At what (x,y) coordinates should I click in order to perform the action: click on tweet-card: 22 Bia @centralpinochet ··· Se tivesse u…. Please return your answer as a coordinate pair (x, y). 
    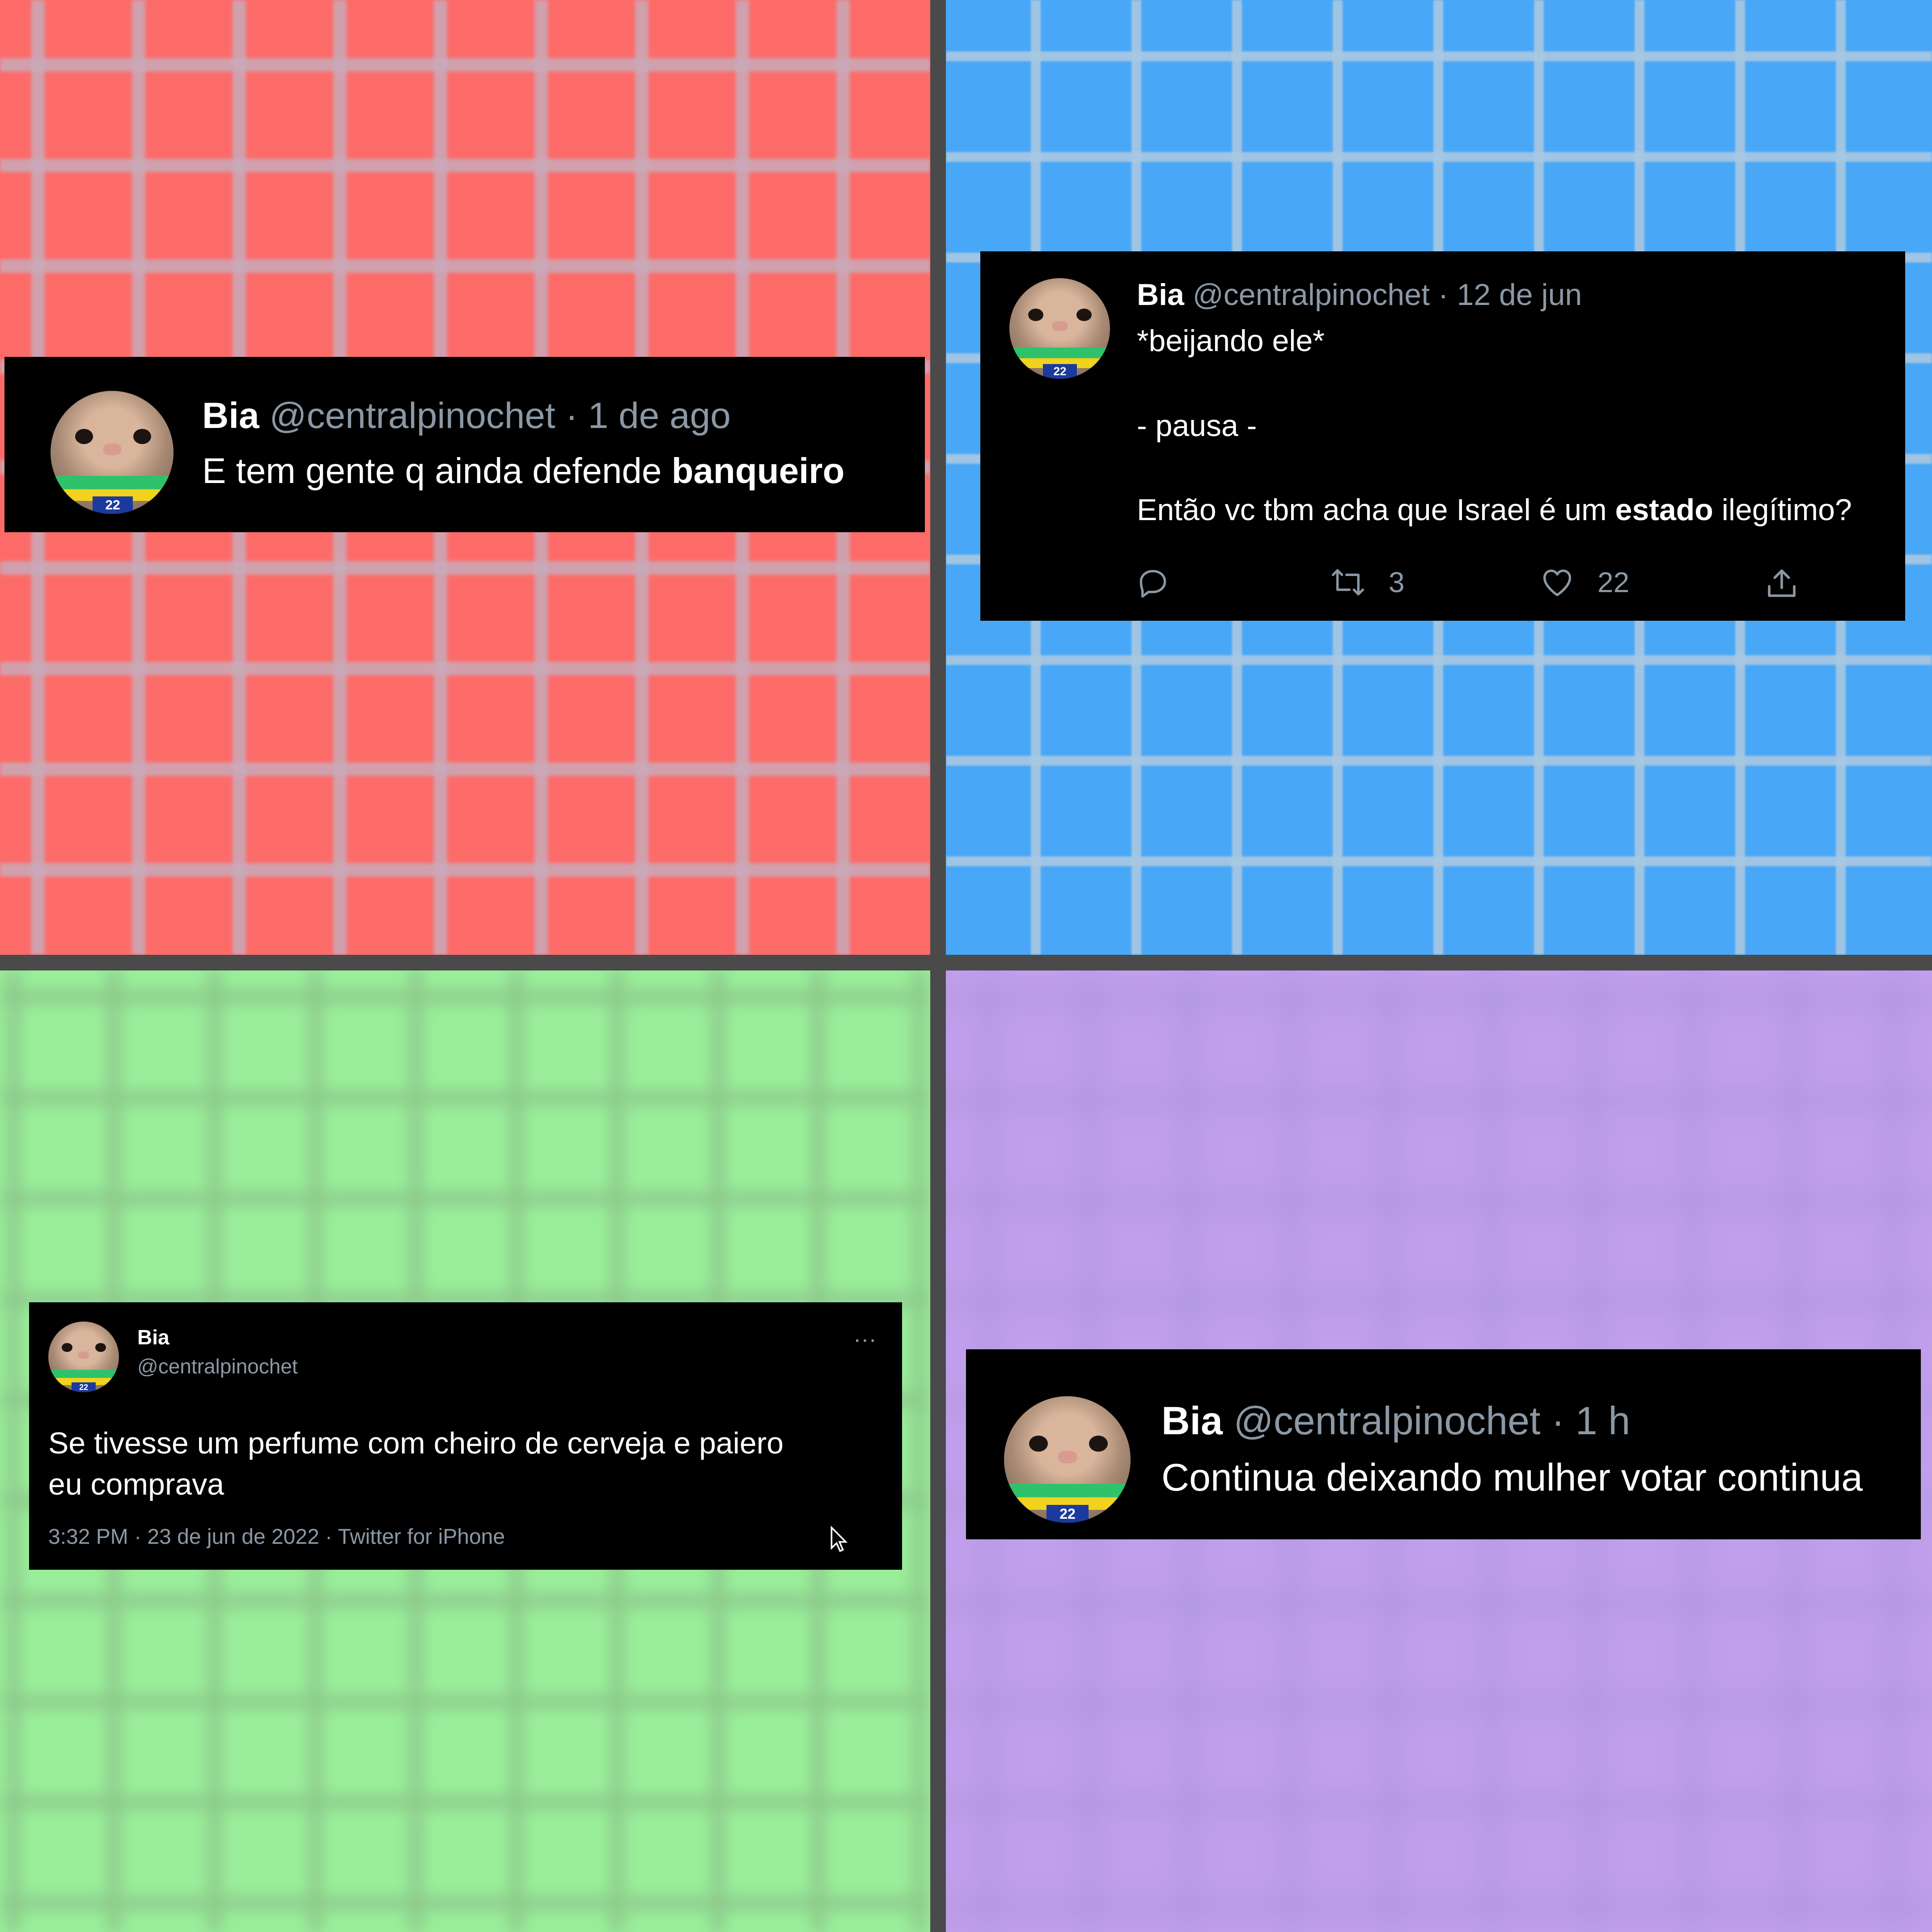
    Looking at the image, I should click on (465, 1436).